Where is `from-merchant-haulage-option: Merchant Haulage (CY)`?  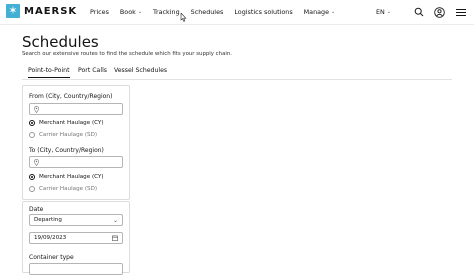
from-merchant-haulage-option: Merchant Haulage (CY) is located at coordinates (66, 123).